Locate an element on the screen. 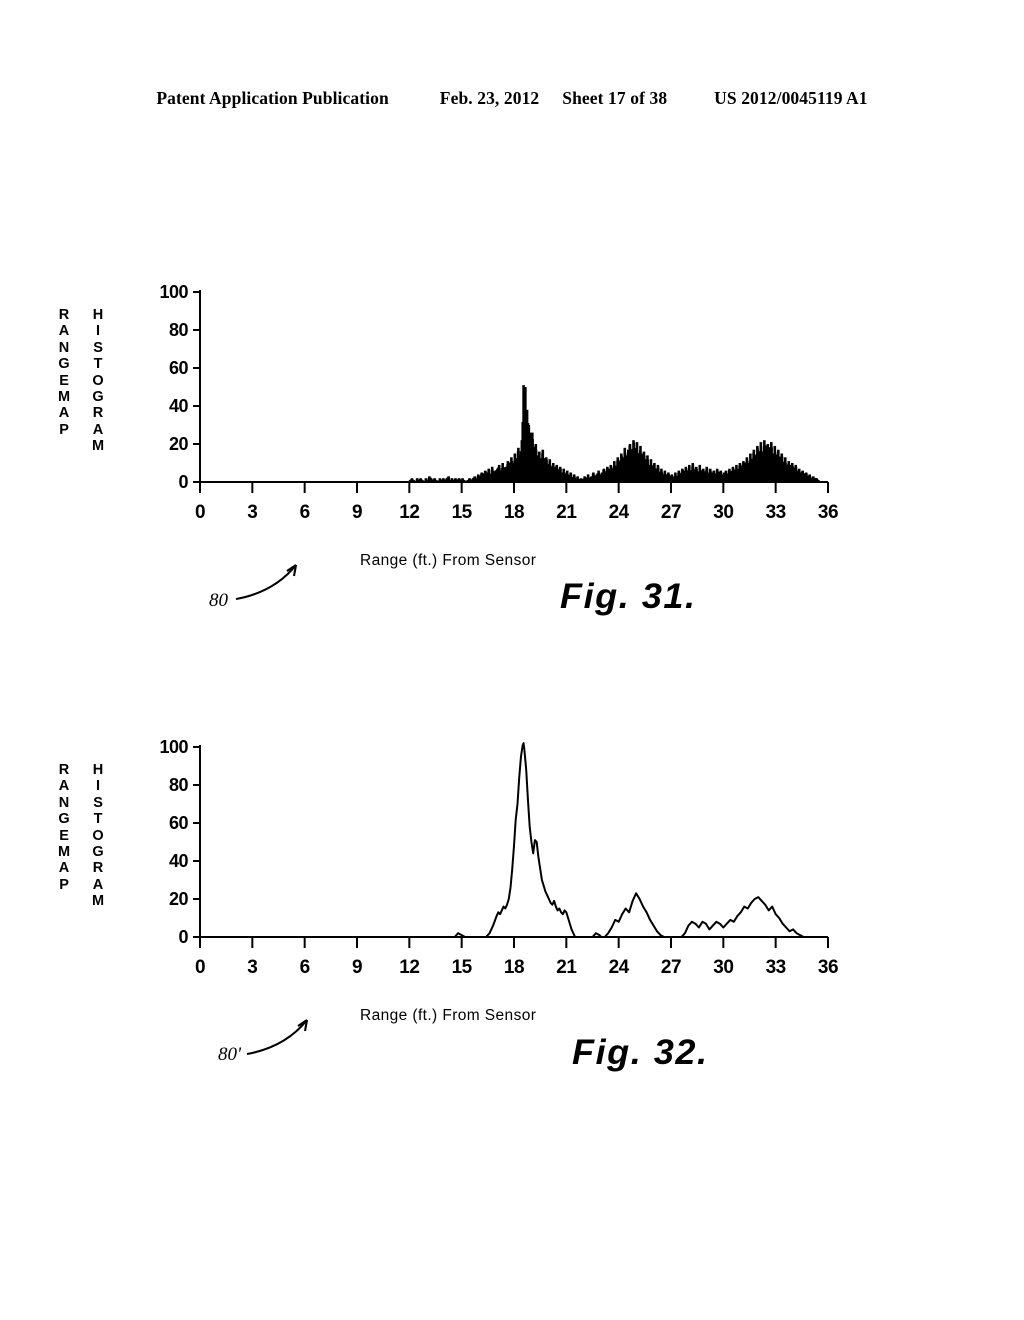  figure-32-plot-area: 0 20 40 60 80 100 0 3 6 9 12 15 18 21 24 27 30 33 36 is located at coordinates (510, 870).